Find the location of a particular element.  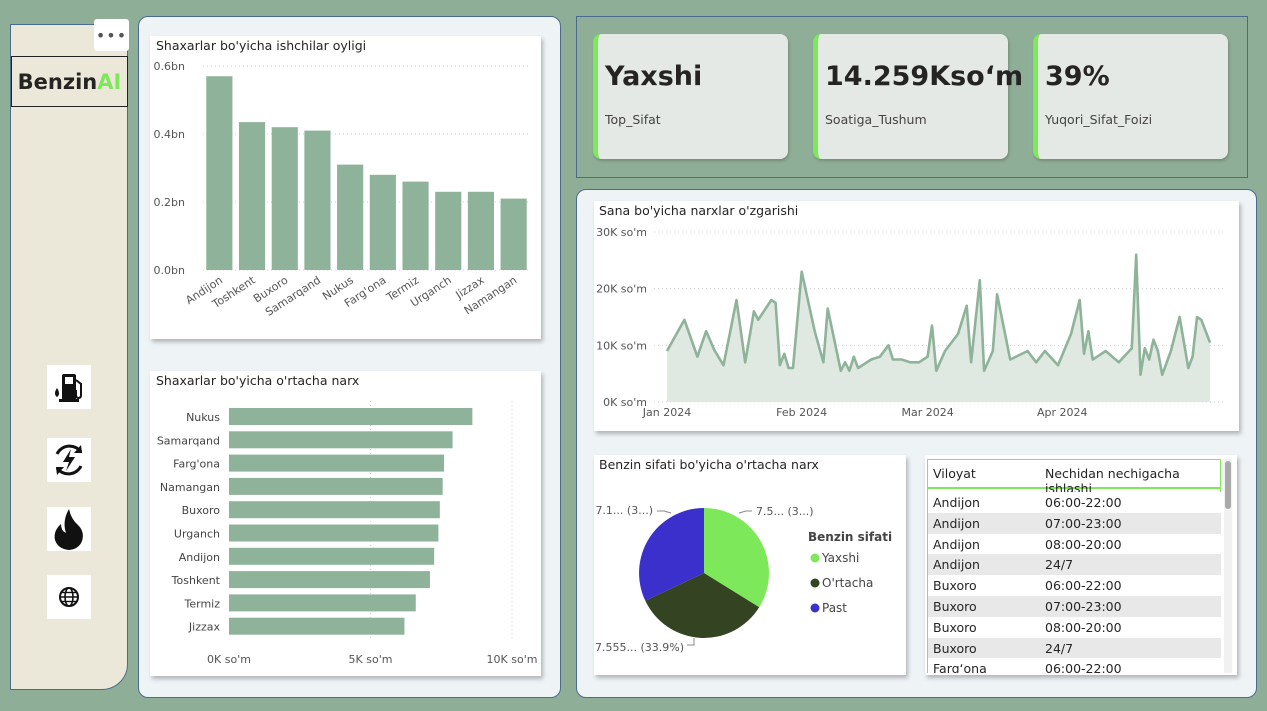

globe-icon is located at coordinates (69, 597).